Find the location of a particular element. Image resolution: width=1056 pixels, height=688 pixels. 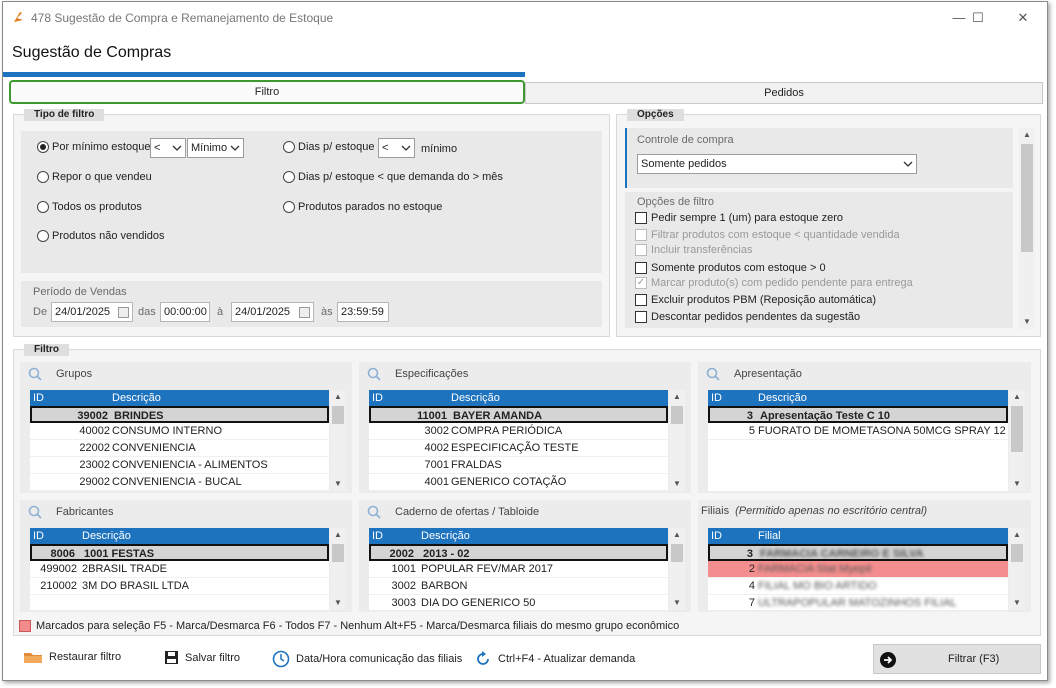

maximize-button: ☐ is located at coordinates (978, 18).